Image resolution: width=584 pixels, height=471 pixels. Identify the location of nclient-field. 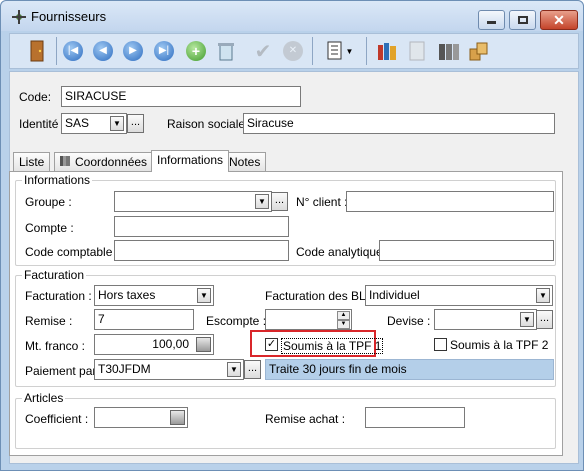
(450, 201).